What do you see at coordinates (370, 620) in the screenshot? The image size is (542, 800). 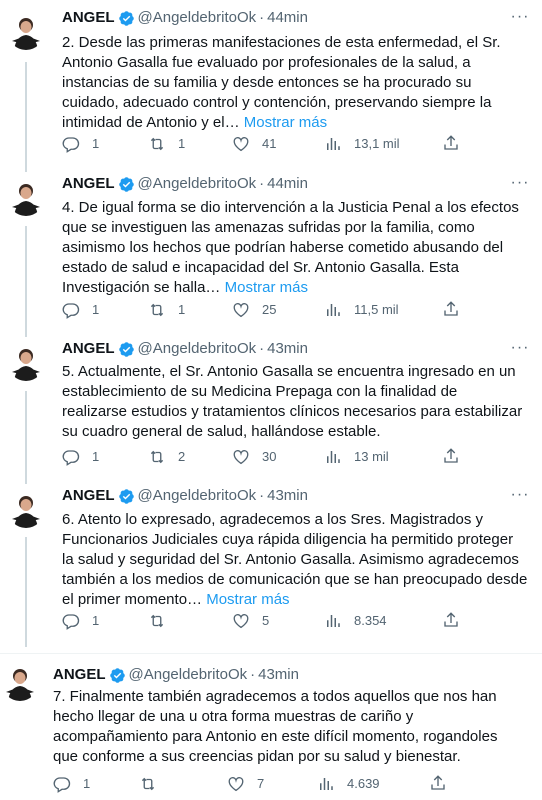 I see `view-count: 8.354` at bounding box center [370, 620].